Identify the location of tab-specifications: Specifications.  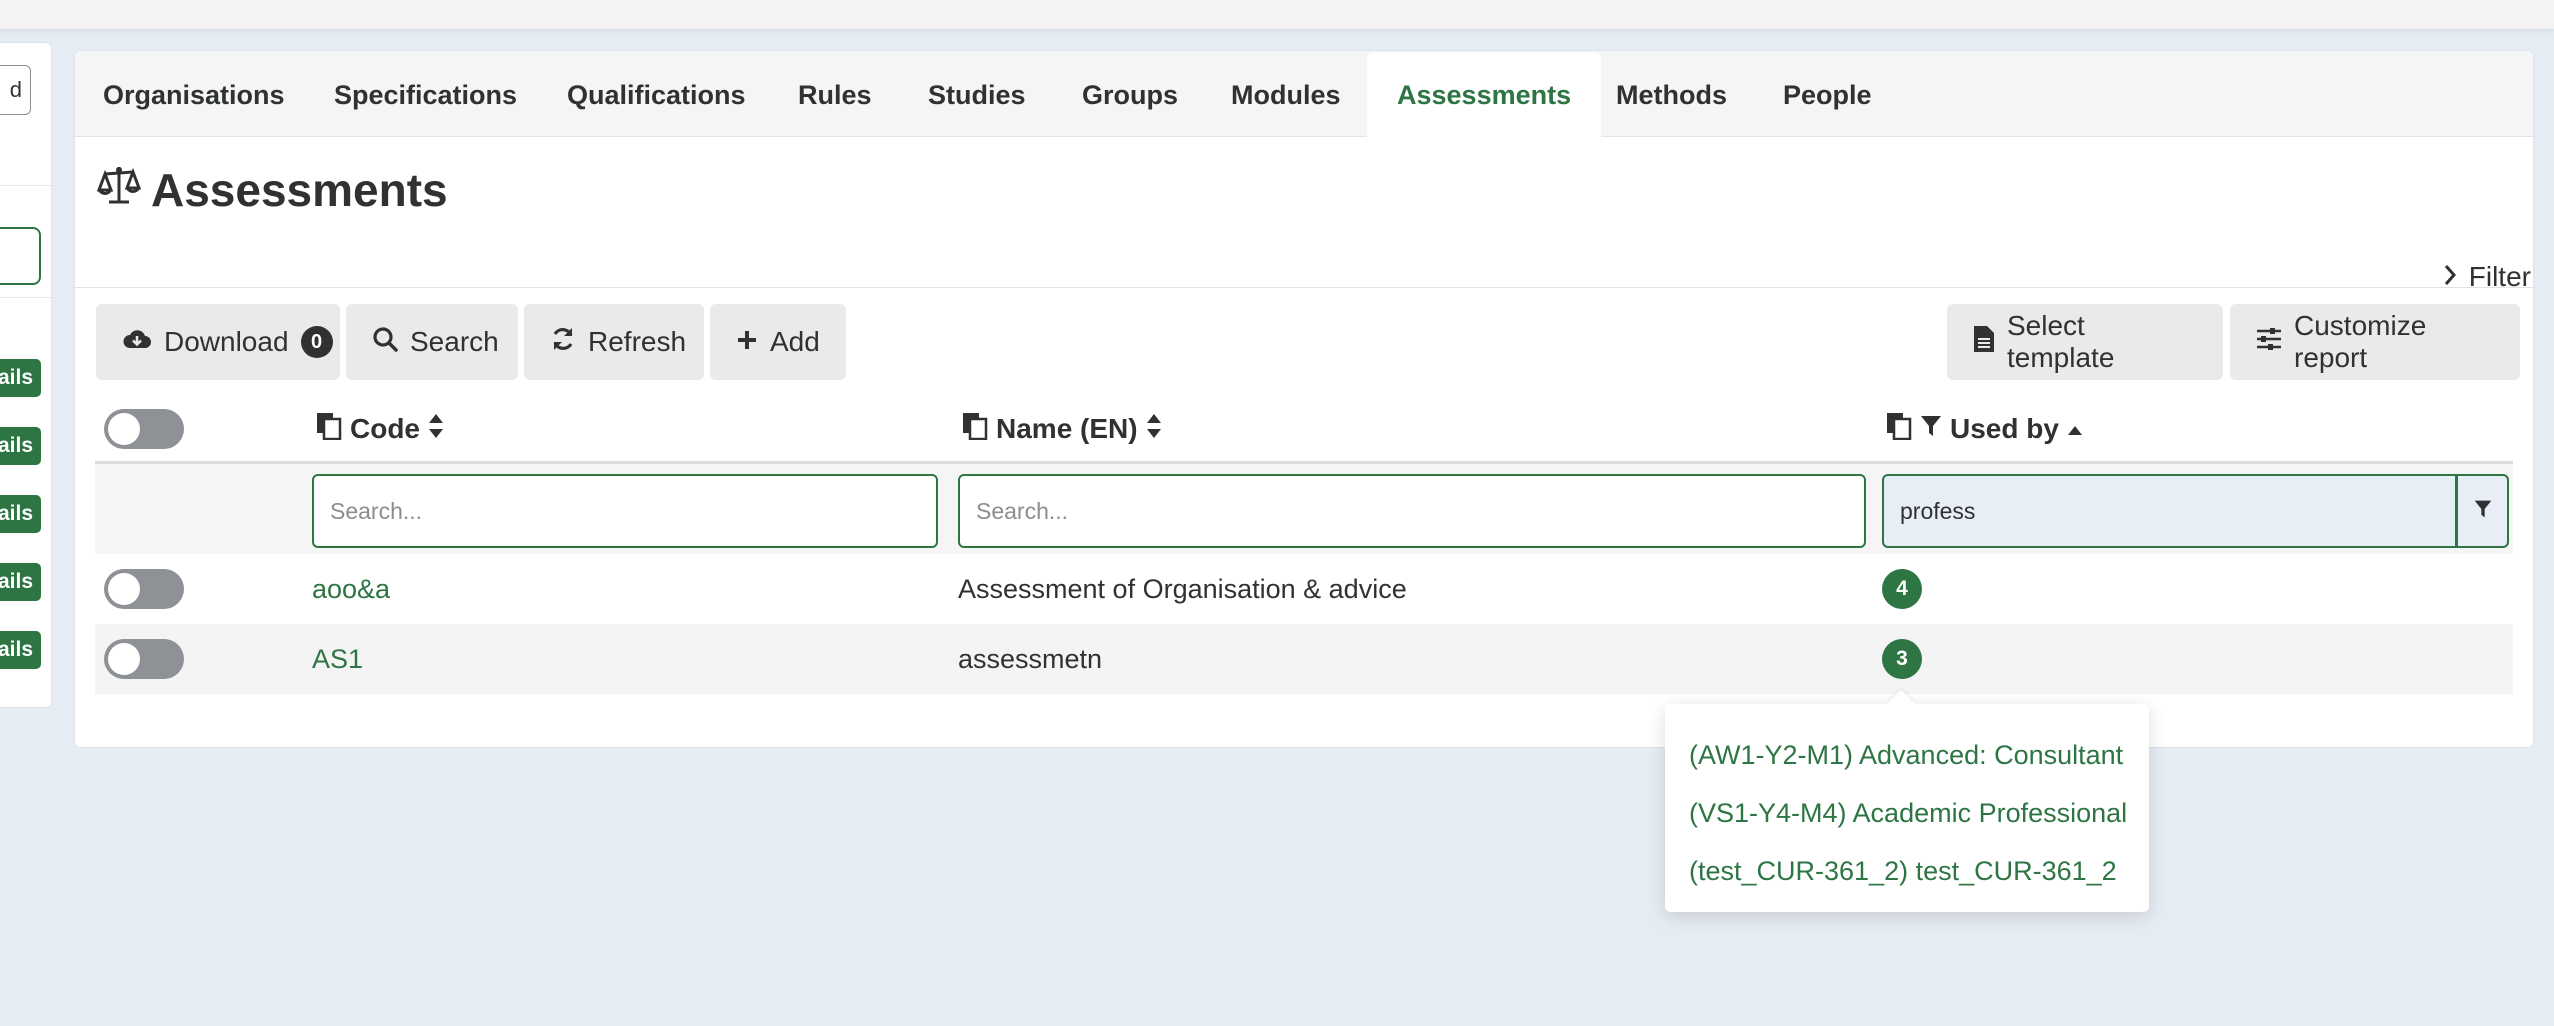
(425, 95).